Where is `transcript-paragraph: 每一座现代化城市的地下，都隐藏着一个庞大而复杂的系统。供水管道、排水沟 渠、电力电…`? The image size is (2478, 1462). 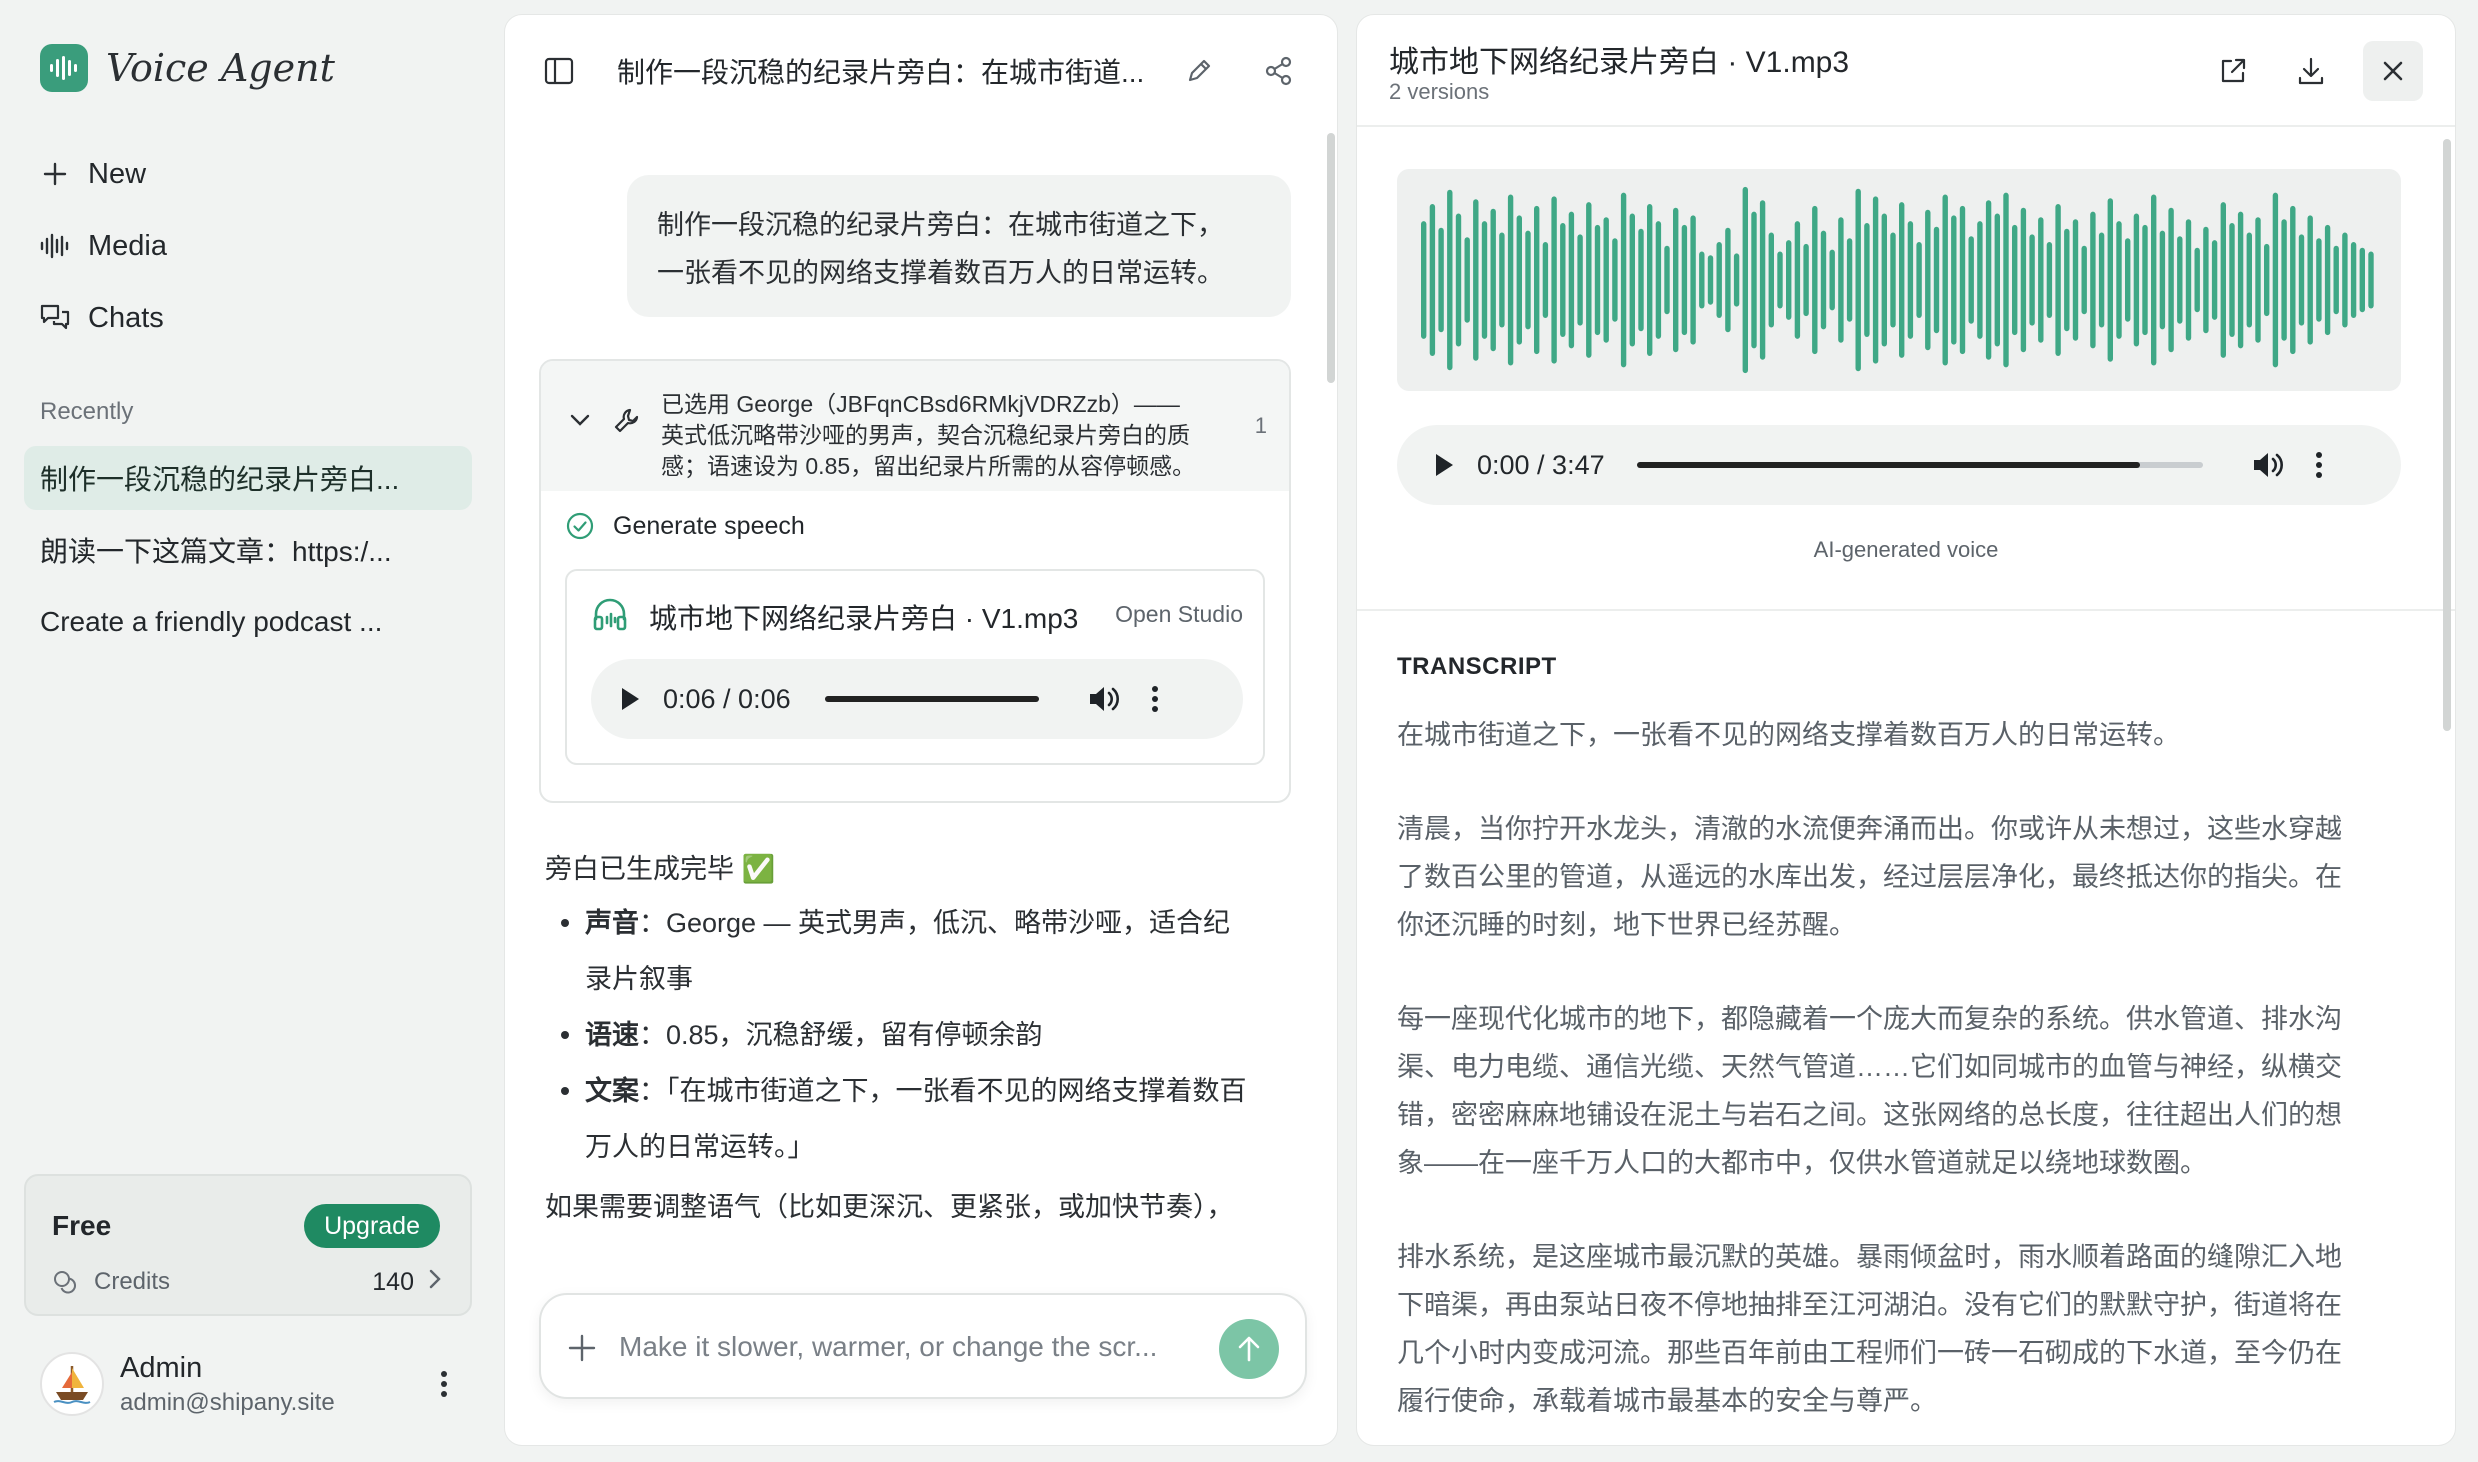 transcript-paragraph: 每一座现代化城市的地下，都隐藏着一个庞大而复杂的系统。供水管道、排水沟 渠、电力电… is located at coordinates (1897, 1091).